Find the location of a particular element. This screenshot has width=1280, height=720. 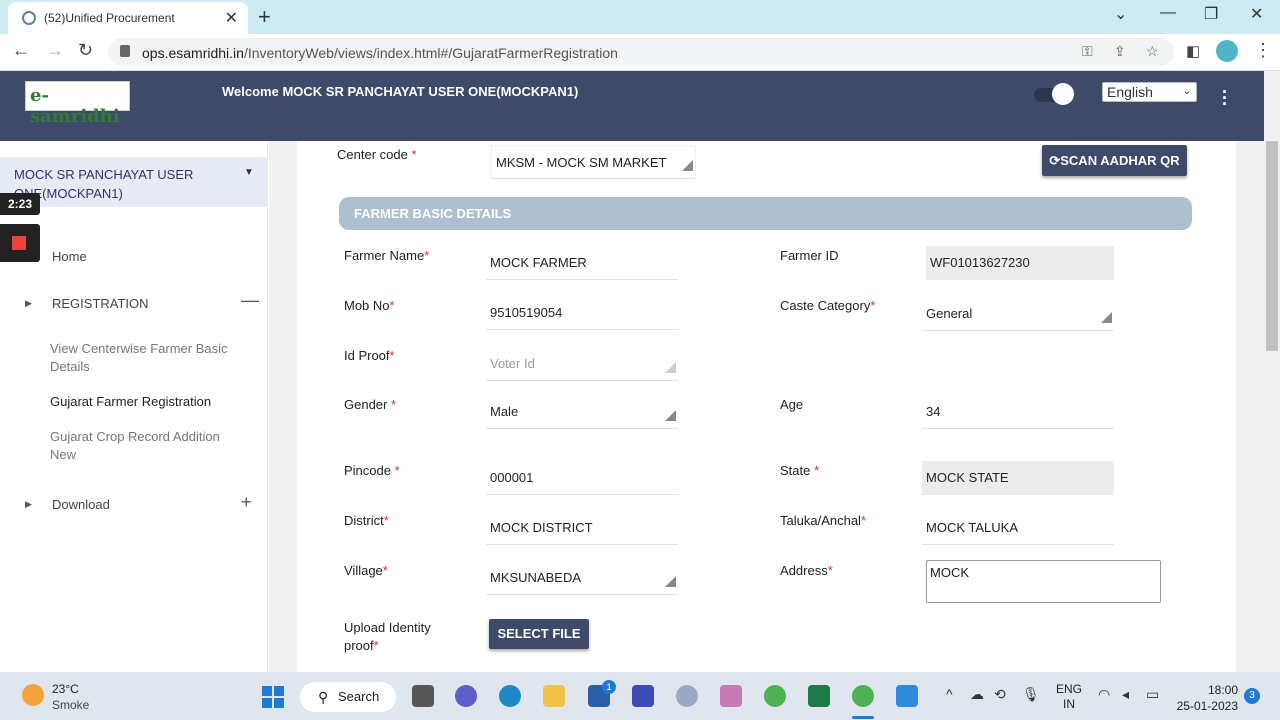

back-icon: ← is located at coordinates (21, 50).